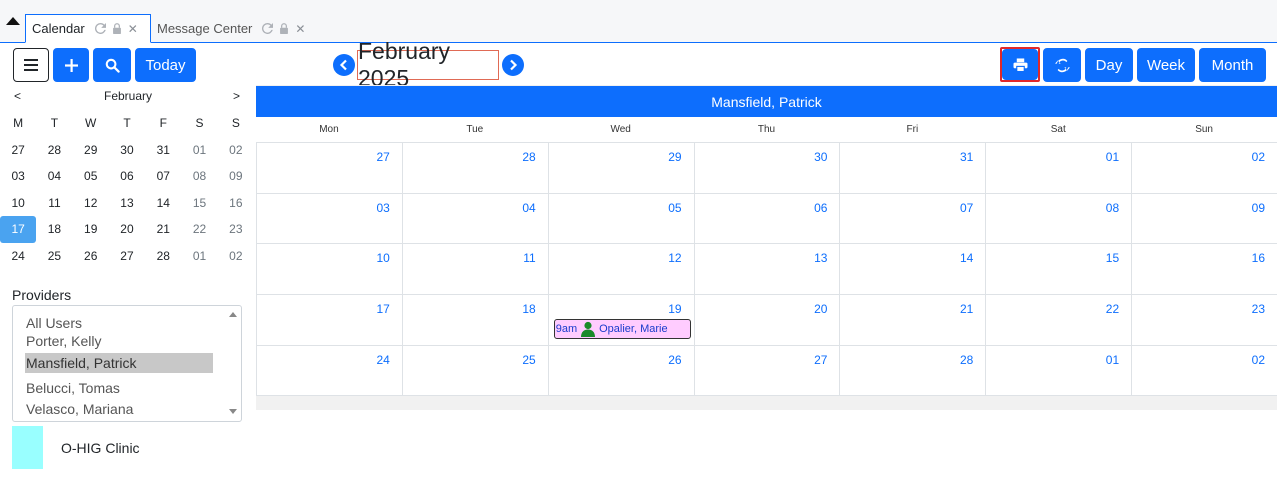 The image size is (1277, 490). What do you see at coordinates (329, 370) in the screenshot?
I see `day-cell: 24` at bounding box center [329, 370].